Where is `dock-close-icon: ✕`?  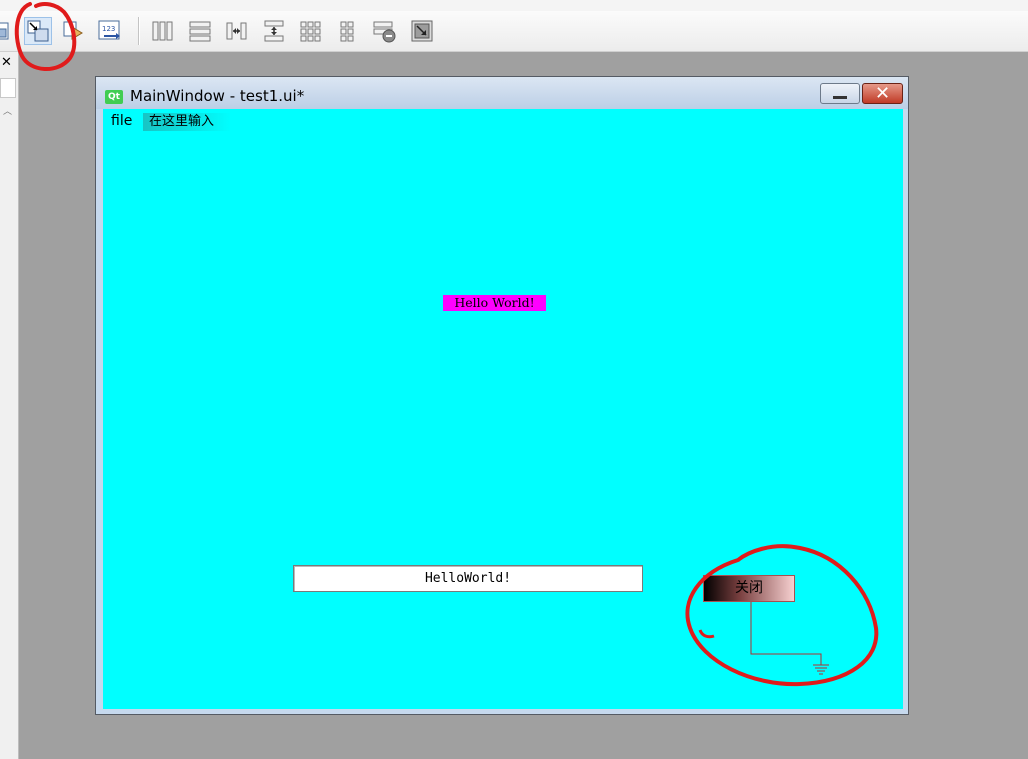
dock-close-icon: ✕ is located at coordinates (6, 62).